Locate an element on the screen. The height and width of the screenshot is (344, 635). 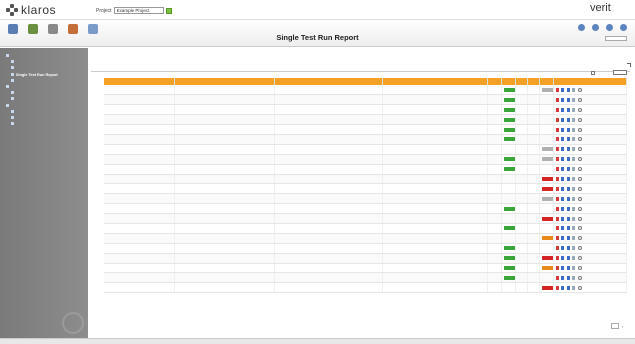
project-select: Example Project is located at coordinates (138, 10).